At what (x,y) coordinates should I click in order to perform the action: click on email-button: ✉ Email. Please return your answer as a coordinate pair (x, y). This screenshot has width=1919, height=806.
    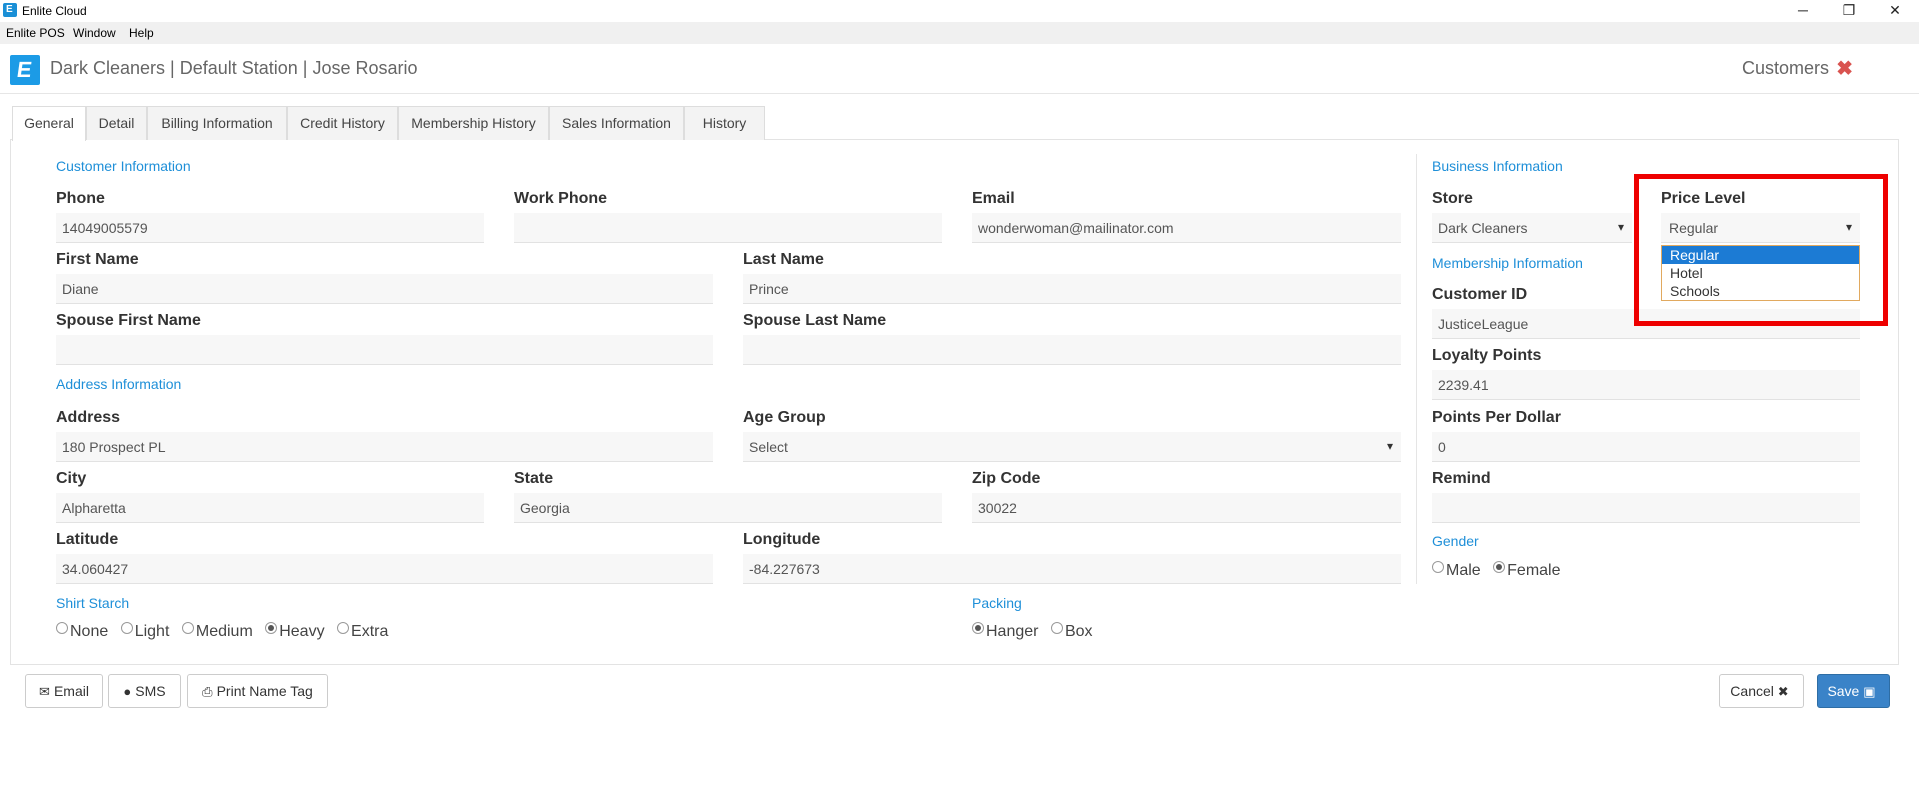
    Looking at the image, I should click on (64, 691).